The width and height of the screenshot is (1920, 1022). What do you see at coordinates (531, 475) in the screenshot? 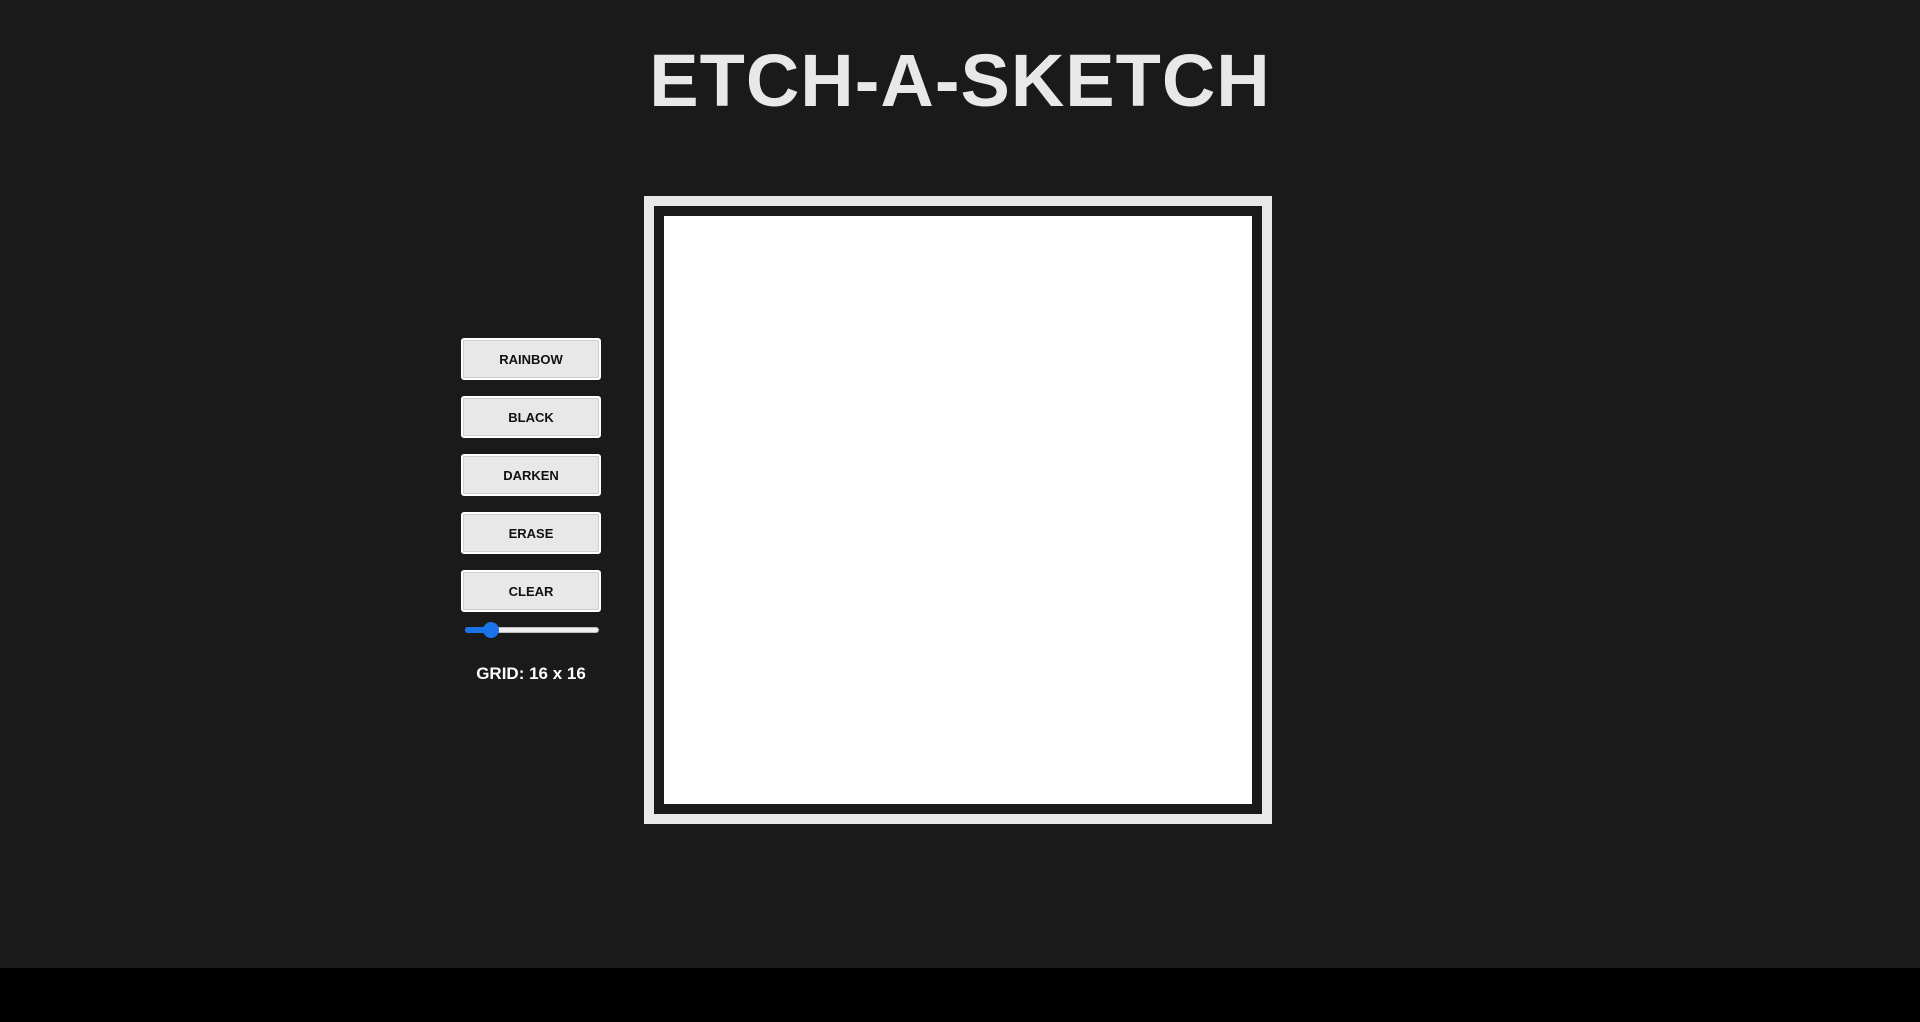
I see `darken-button: DARKEN` at bounding box center [531, 475].